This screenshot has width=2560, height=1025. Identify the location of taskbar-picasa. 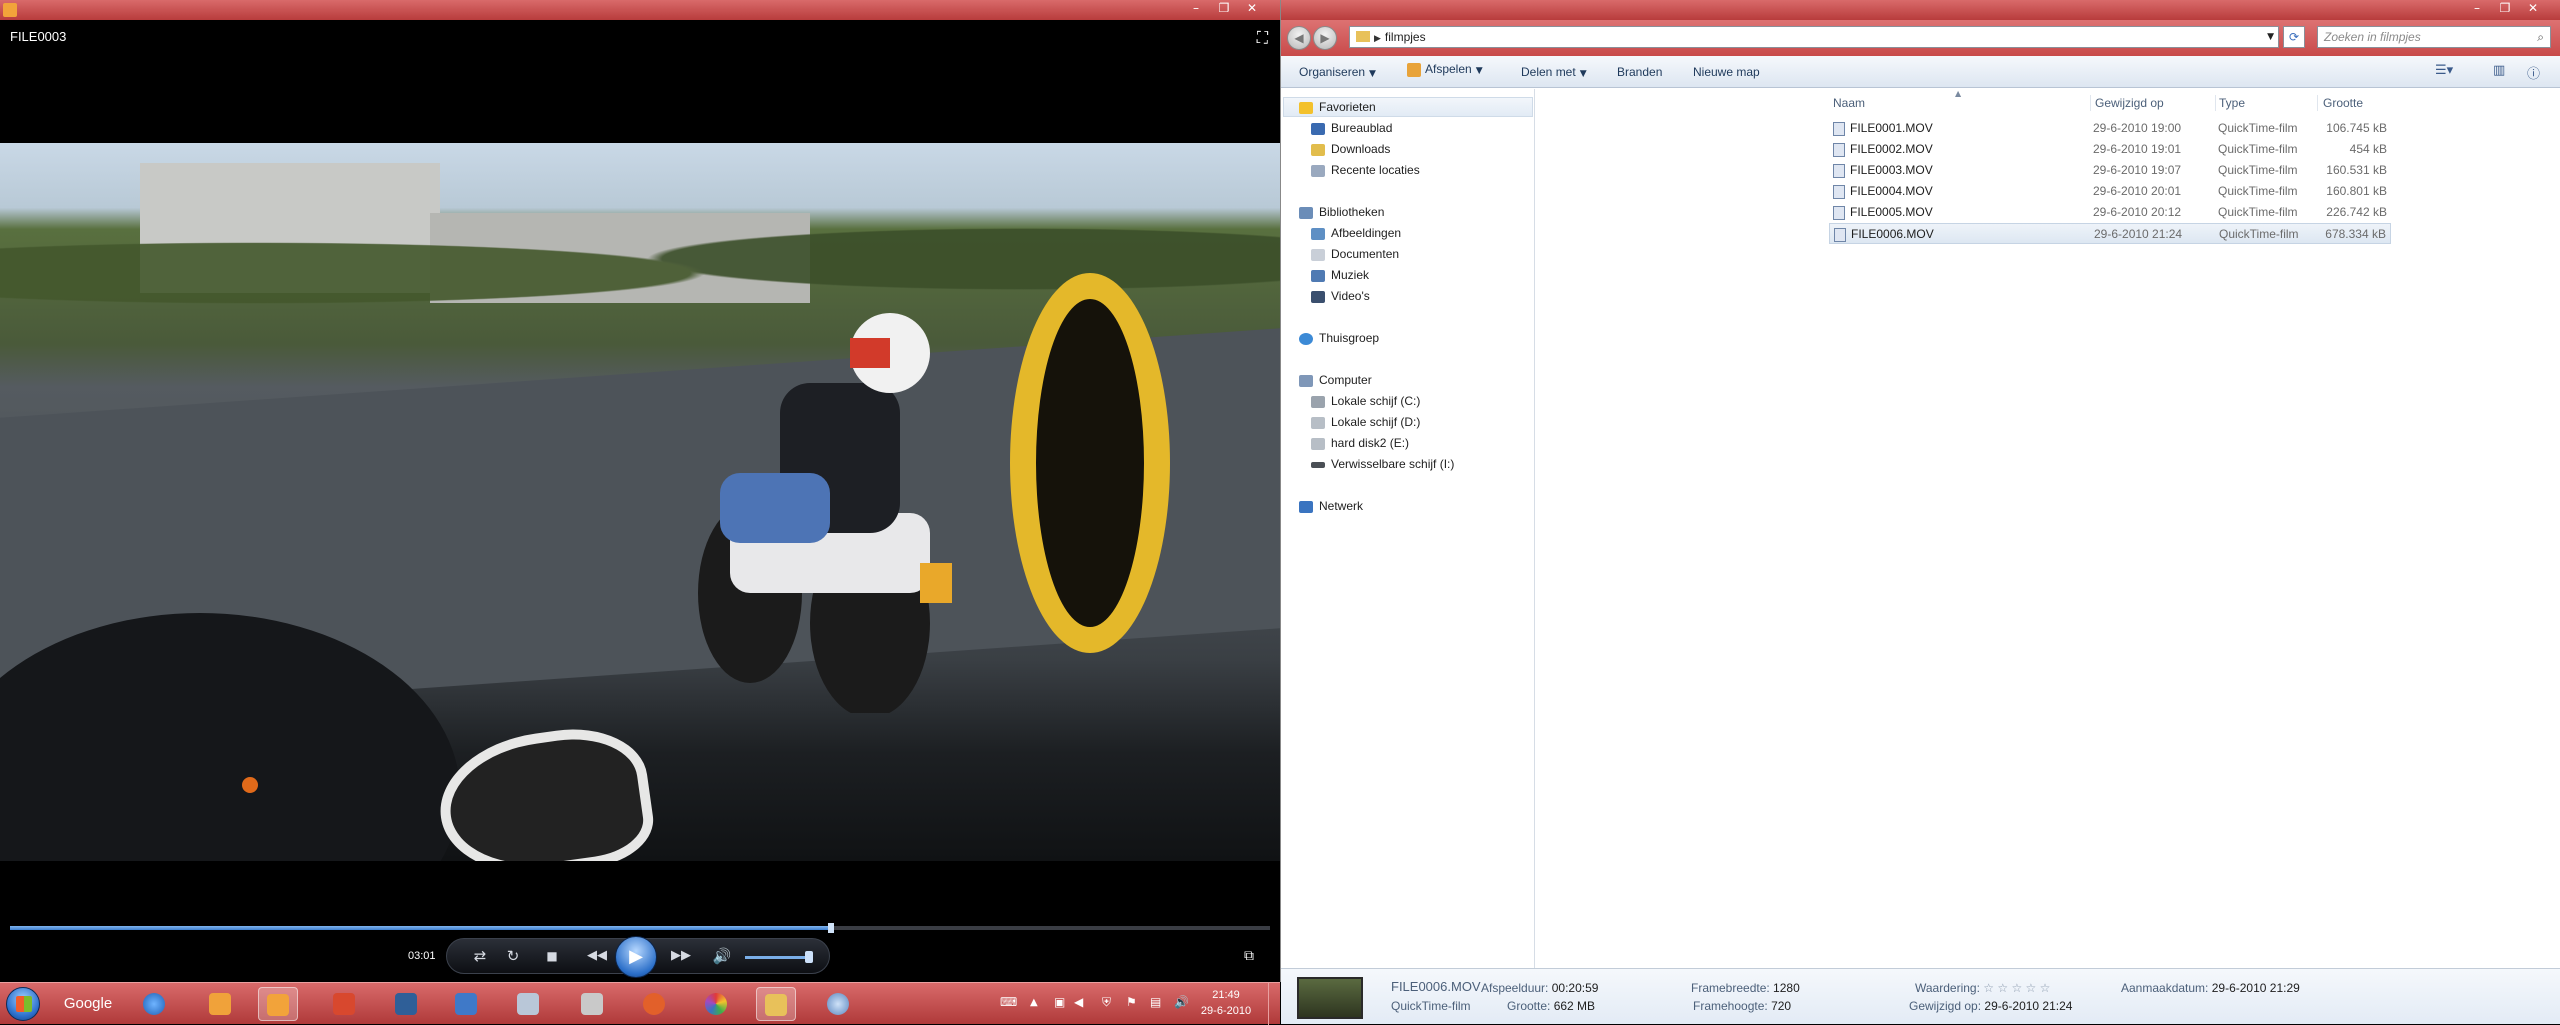
(716, 1004).